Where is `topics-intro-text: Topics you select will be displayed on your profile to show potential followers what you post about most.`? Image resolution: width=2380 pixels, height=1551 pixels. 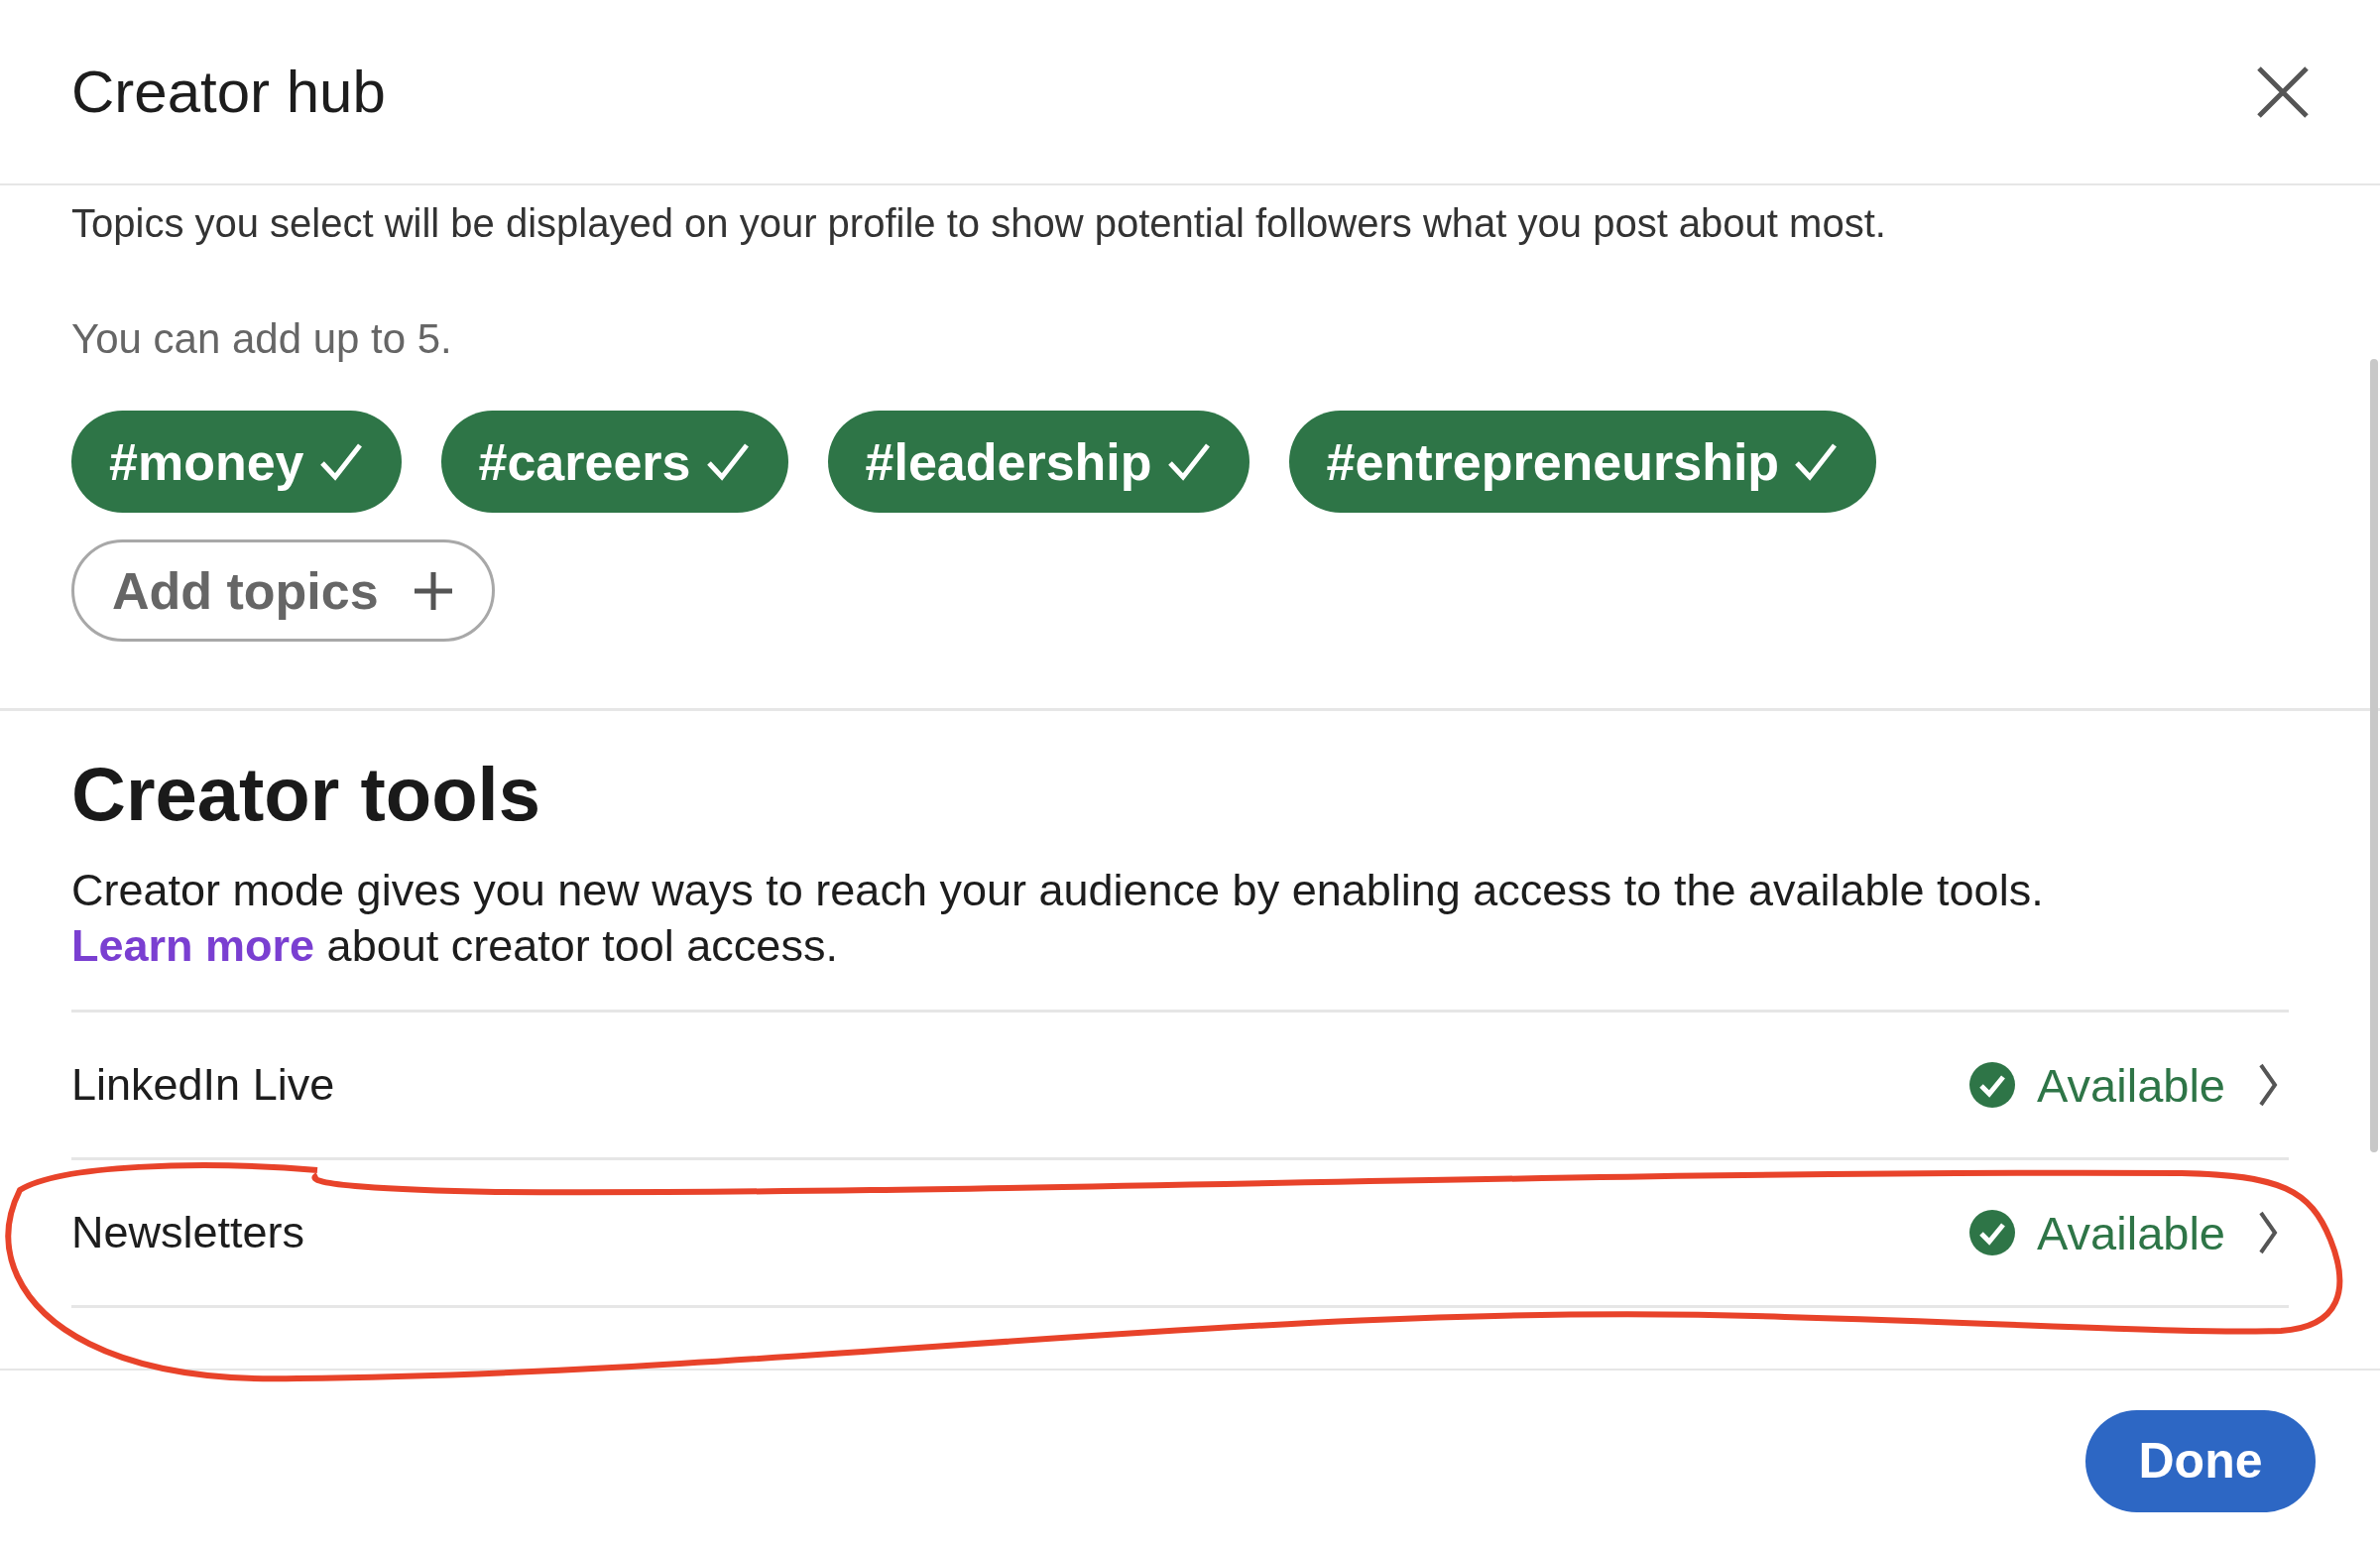 topics-intro-text: Topics you select will be displayed on your profile to show potential followers what you post about most. is located at coordinates (979, 223).